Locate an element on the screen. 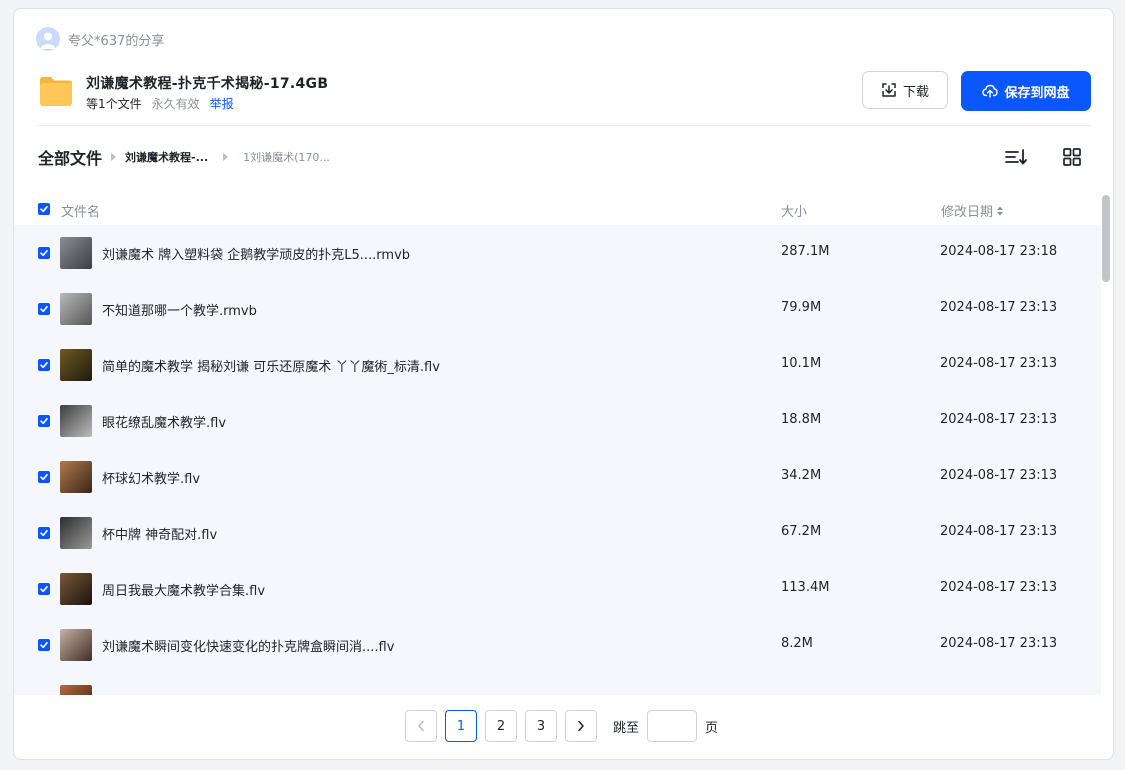 This screenshot has height=770, width=1125. download-button: 下载 is located at coordinates (905, 90).